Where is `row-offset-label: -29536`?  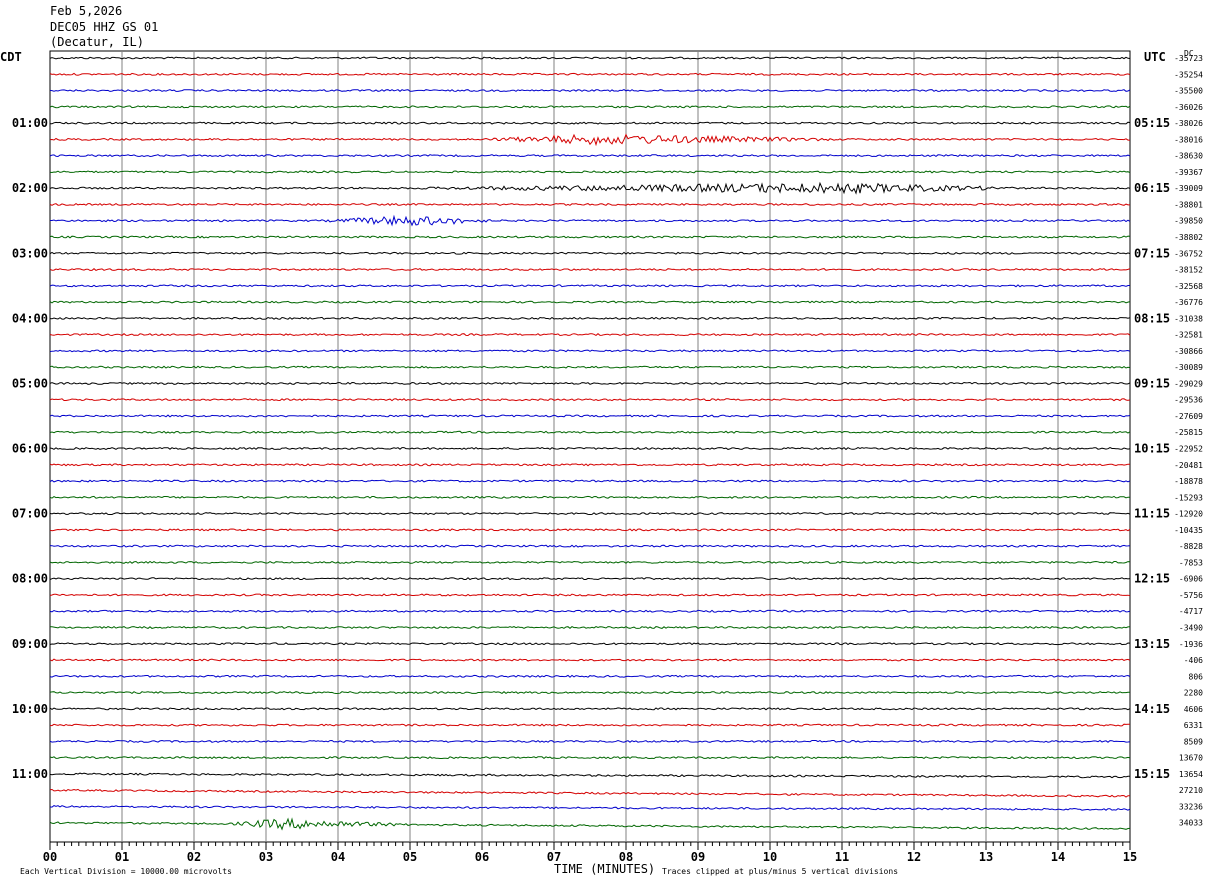 row-offset-label: -29536 is located at coordinates (1188, 400).